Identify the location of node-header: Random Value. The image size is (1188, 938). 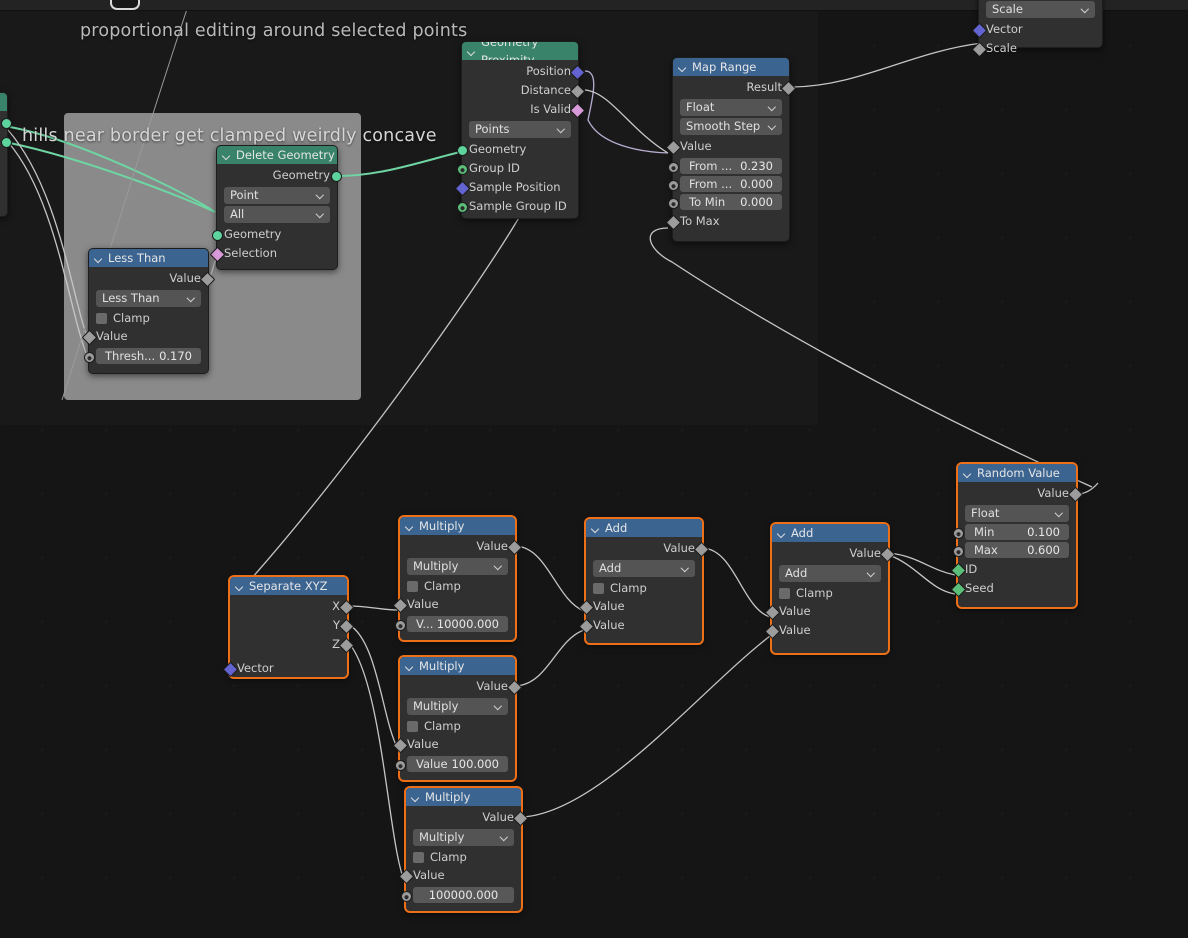
(1017, 473).